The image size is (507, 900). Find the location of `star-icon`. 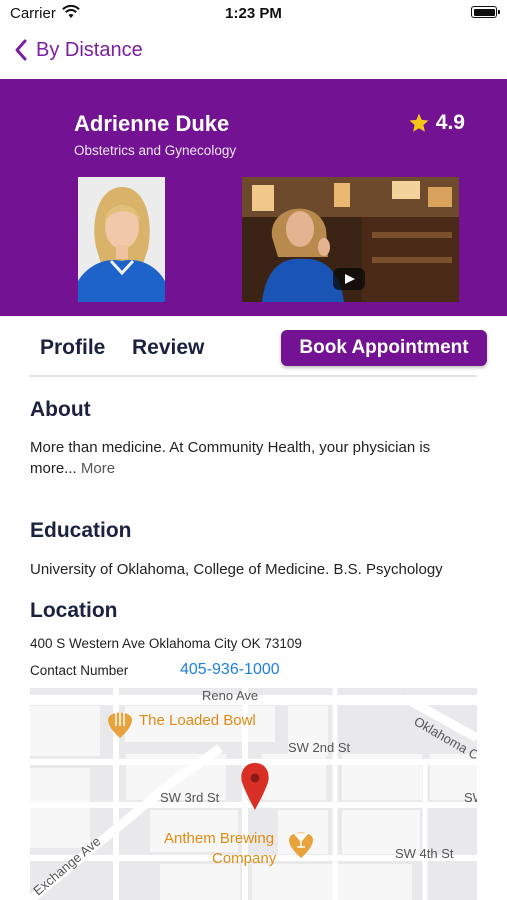

star-icon is located at coordinates (419, 122).